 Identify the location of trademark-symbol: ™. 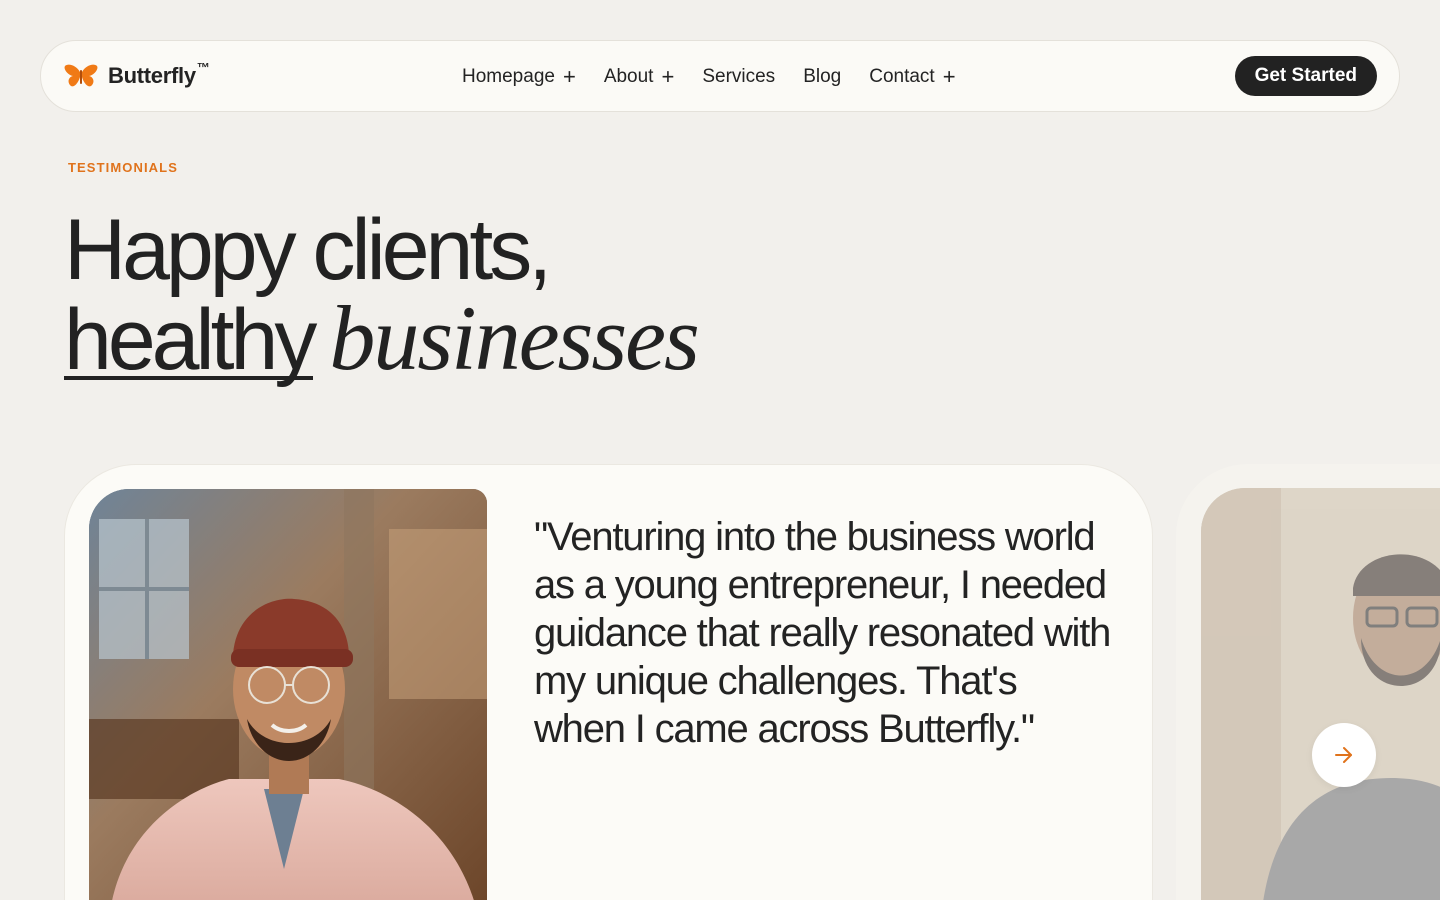
(203, 67).